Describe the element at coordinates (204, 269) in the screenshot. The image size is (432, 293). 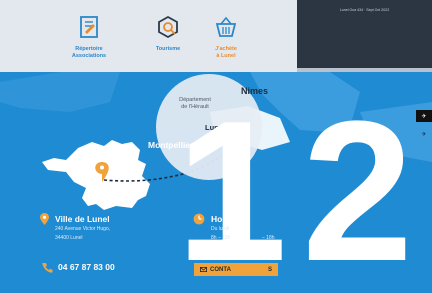
I see `mail-icon` at that location.